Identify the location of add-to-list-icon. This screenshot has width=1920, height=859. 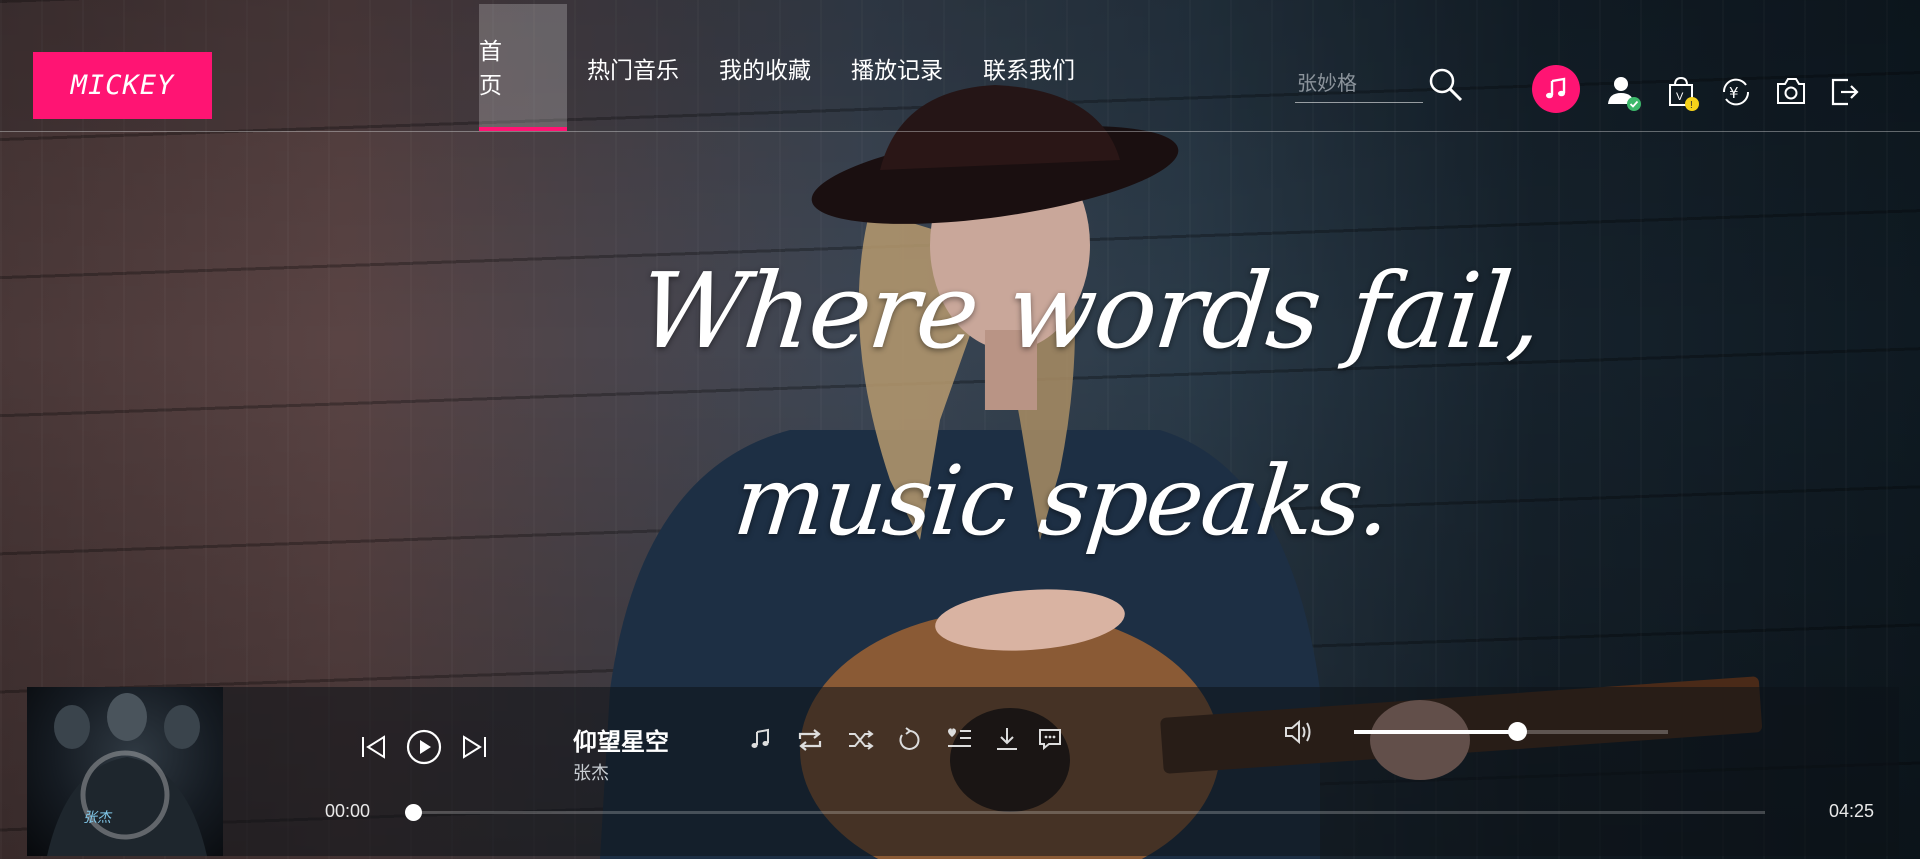
(959, 739).